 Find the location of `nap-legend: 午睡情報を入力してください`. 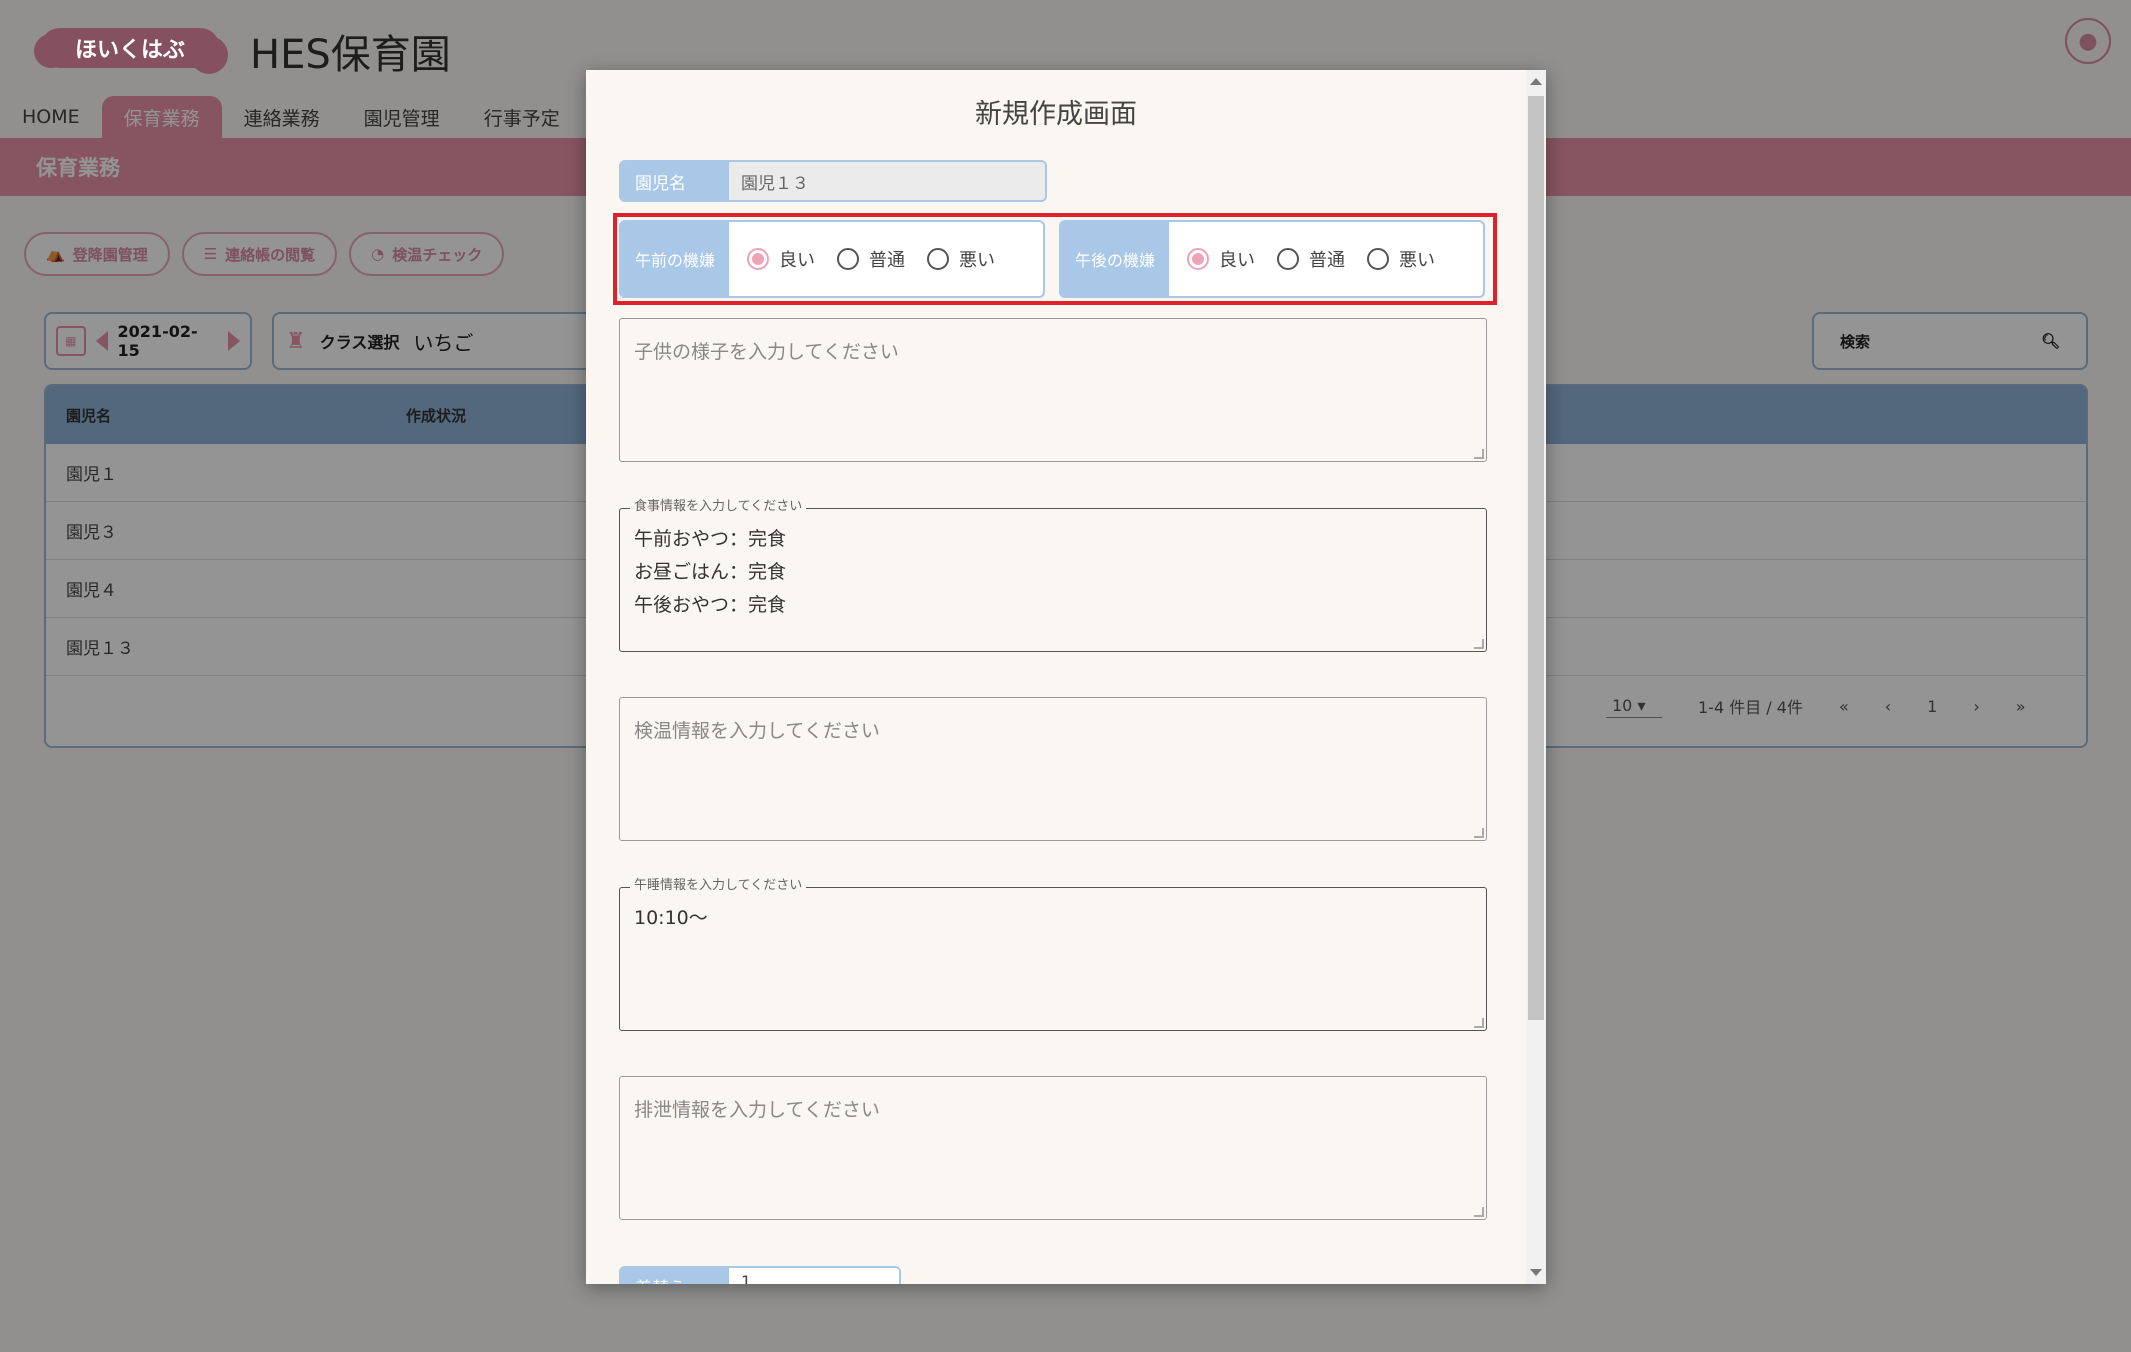

nap-legend: 午睡情報を入力してください is located at coordinates (718, 886).